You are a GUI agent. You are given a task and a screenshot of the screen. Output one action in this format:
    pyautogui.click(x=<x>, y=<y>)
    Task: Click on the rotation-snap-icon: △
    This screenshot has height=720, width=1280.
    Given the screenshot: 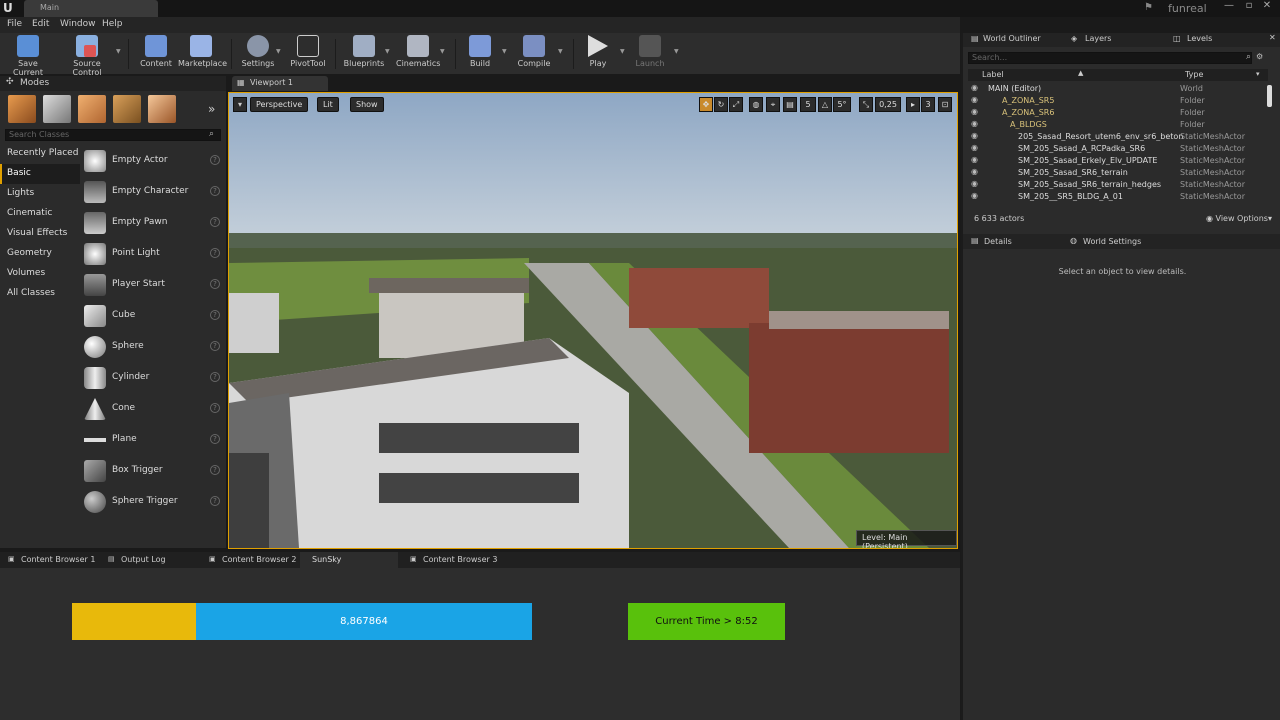 What is the action you would take?
    pyautogui.click(x=825, y=104)
    